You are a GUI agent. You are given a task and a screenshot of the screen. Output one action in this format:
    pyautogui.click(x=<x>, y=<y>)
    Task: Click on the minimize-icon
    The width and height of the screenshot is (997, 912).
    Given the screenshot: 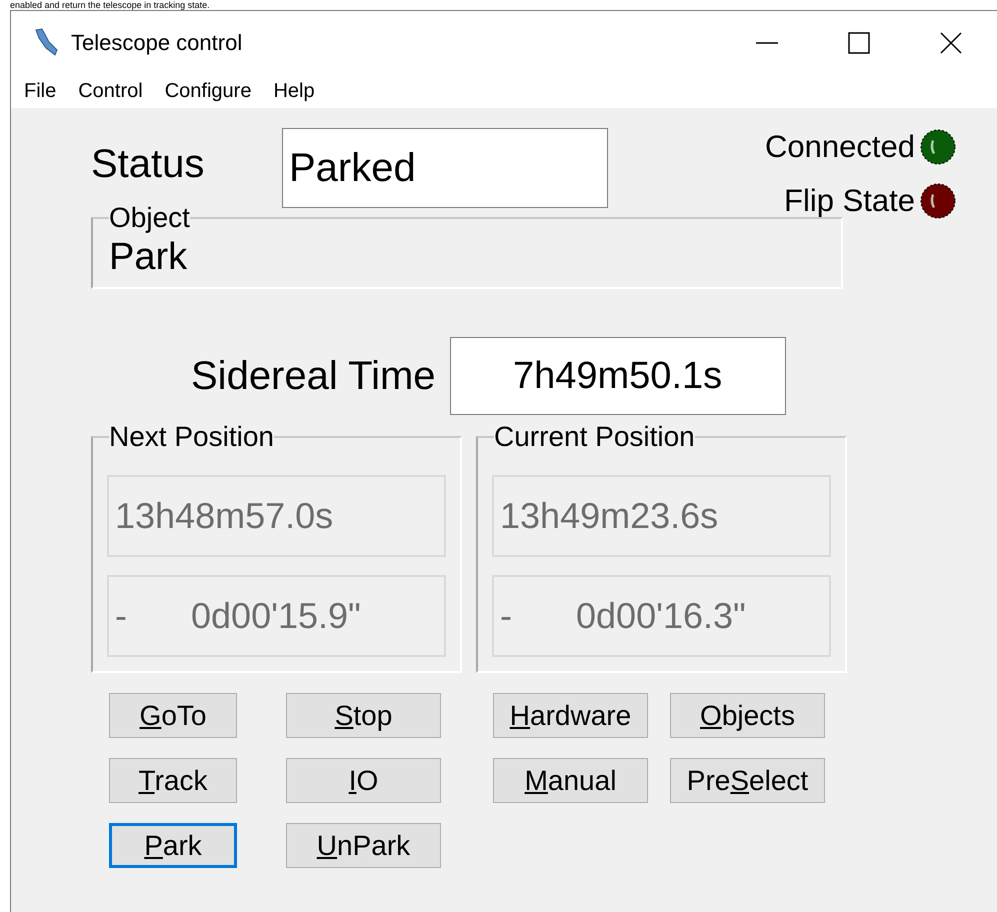 What is the action you would take?
    pyautogui.click(x=767, y=43)
    